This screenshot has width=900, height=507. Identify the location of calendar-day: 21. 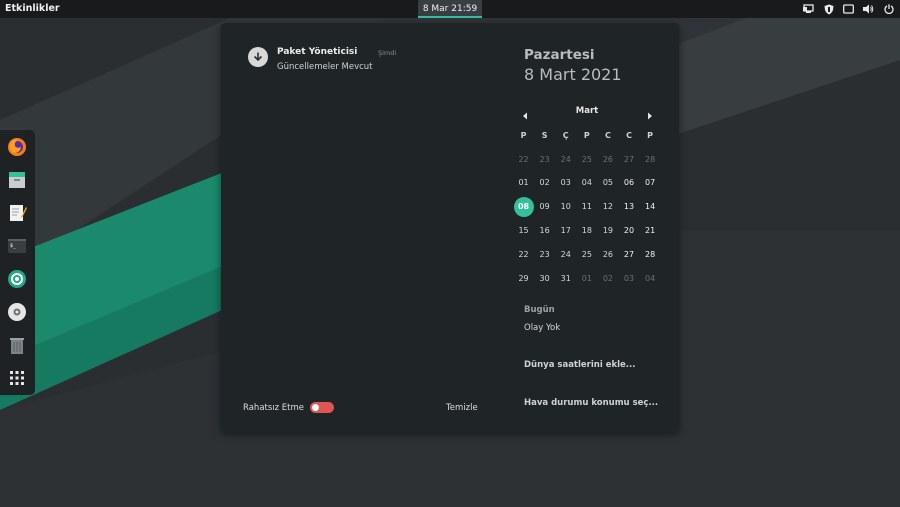
(650, 231).